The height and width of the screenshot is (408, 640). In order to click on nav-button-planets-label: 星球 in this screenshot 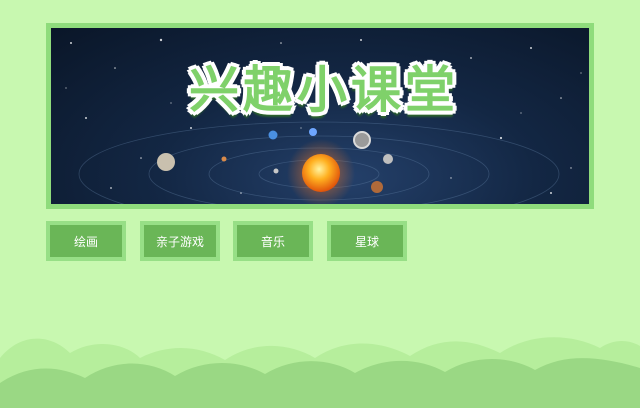, I will do `click(366, 241)`.